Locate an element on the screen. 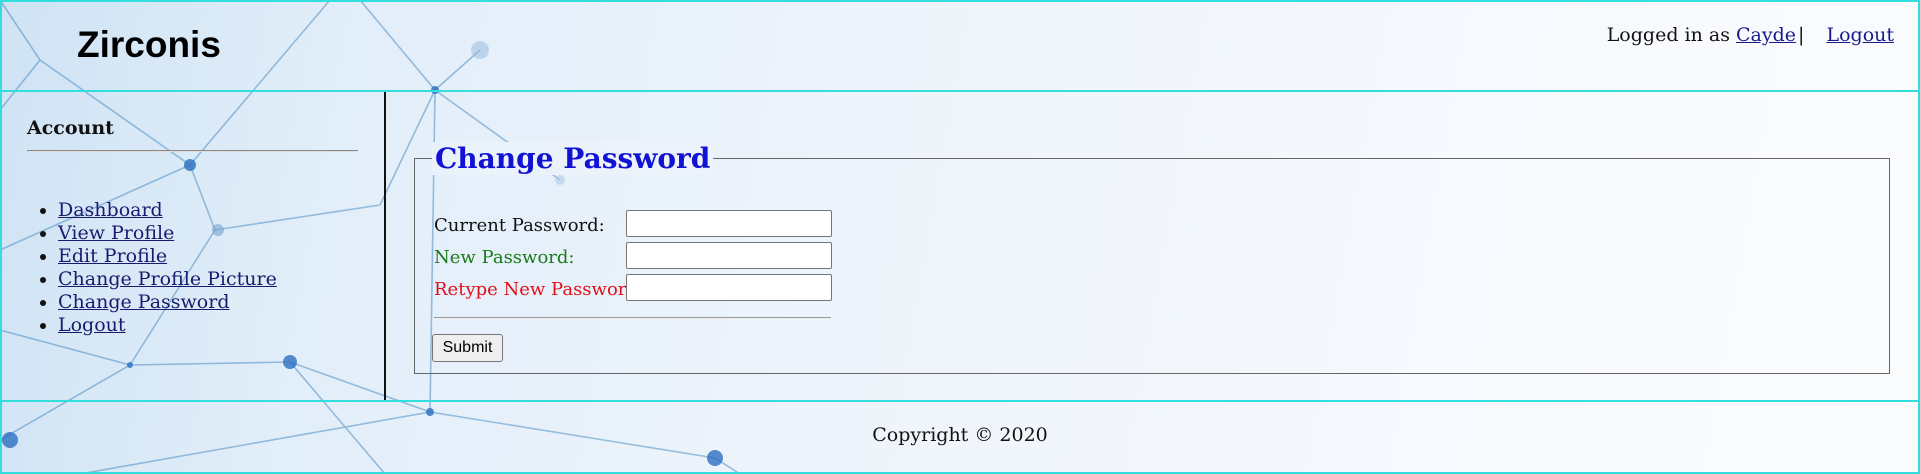 Image resolution: width=1920 pixels, height=474 pixels. sidebar-link-view-profile: View Profile is located at coordinates (116, 233).